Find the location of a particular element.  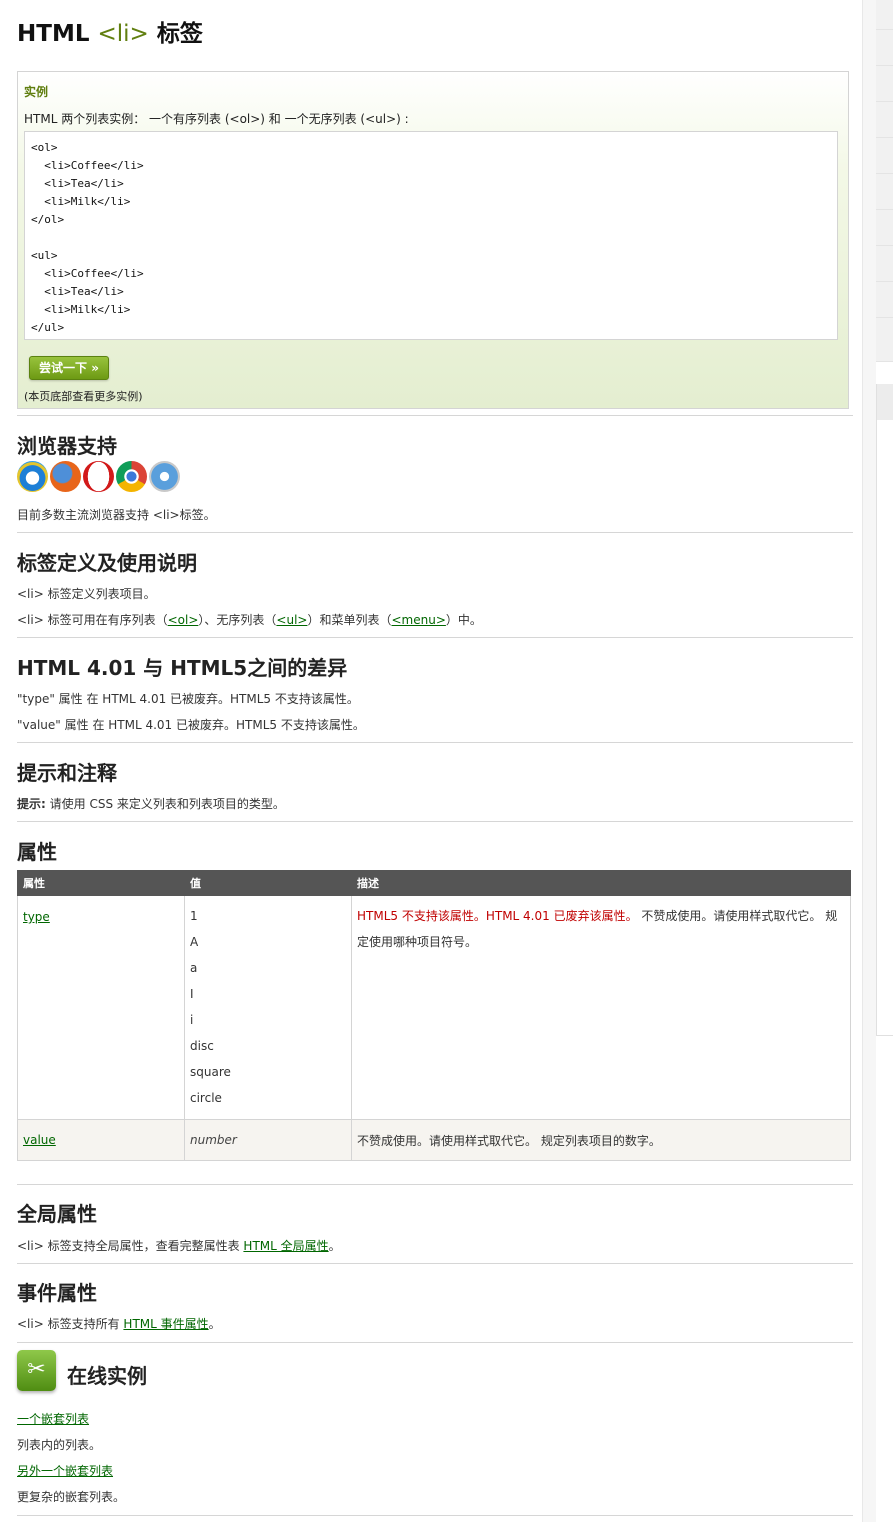

tips-text: 提示: 请使用 CSS 来定义列表和列表项目的类型。 is located at coordinates (151, 803).